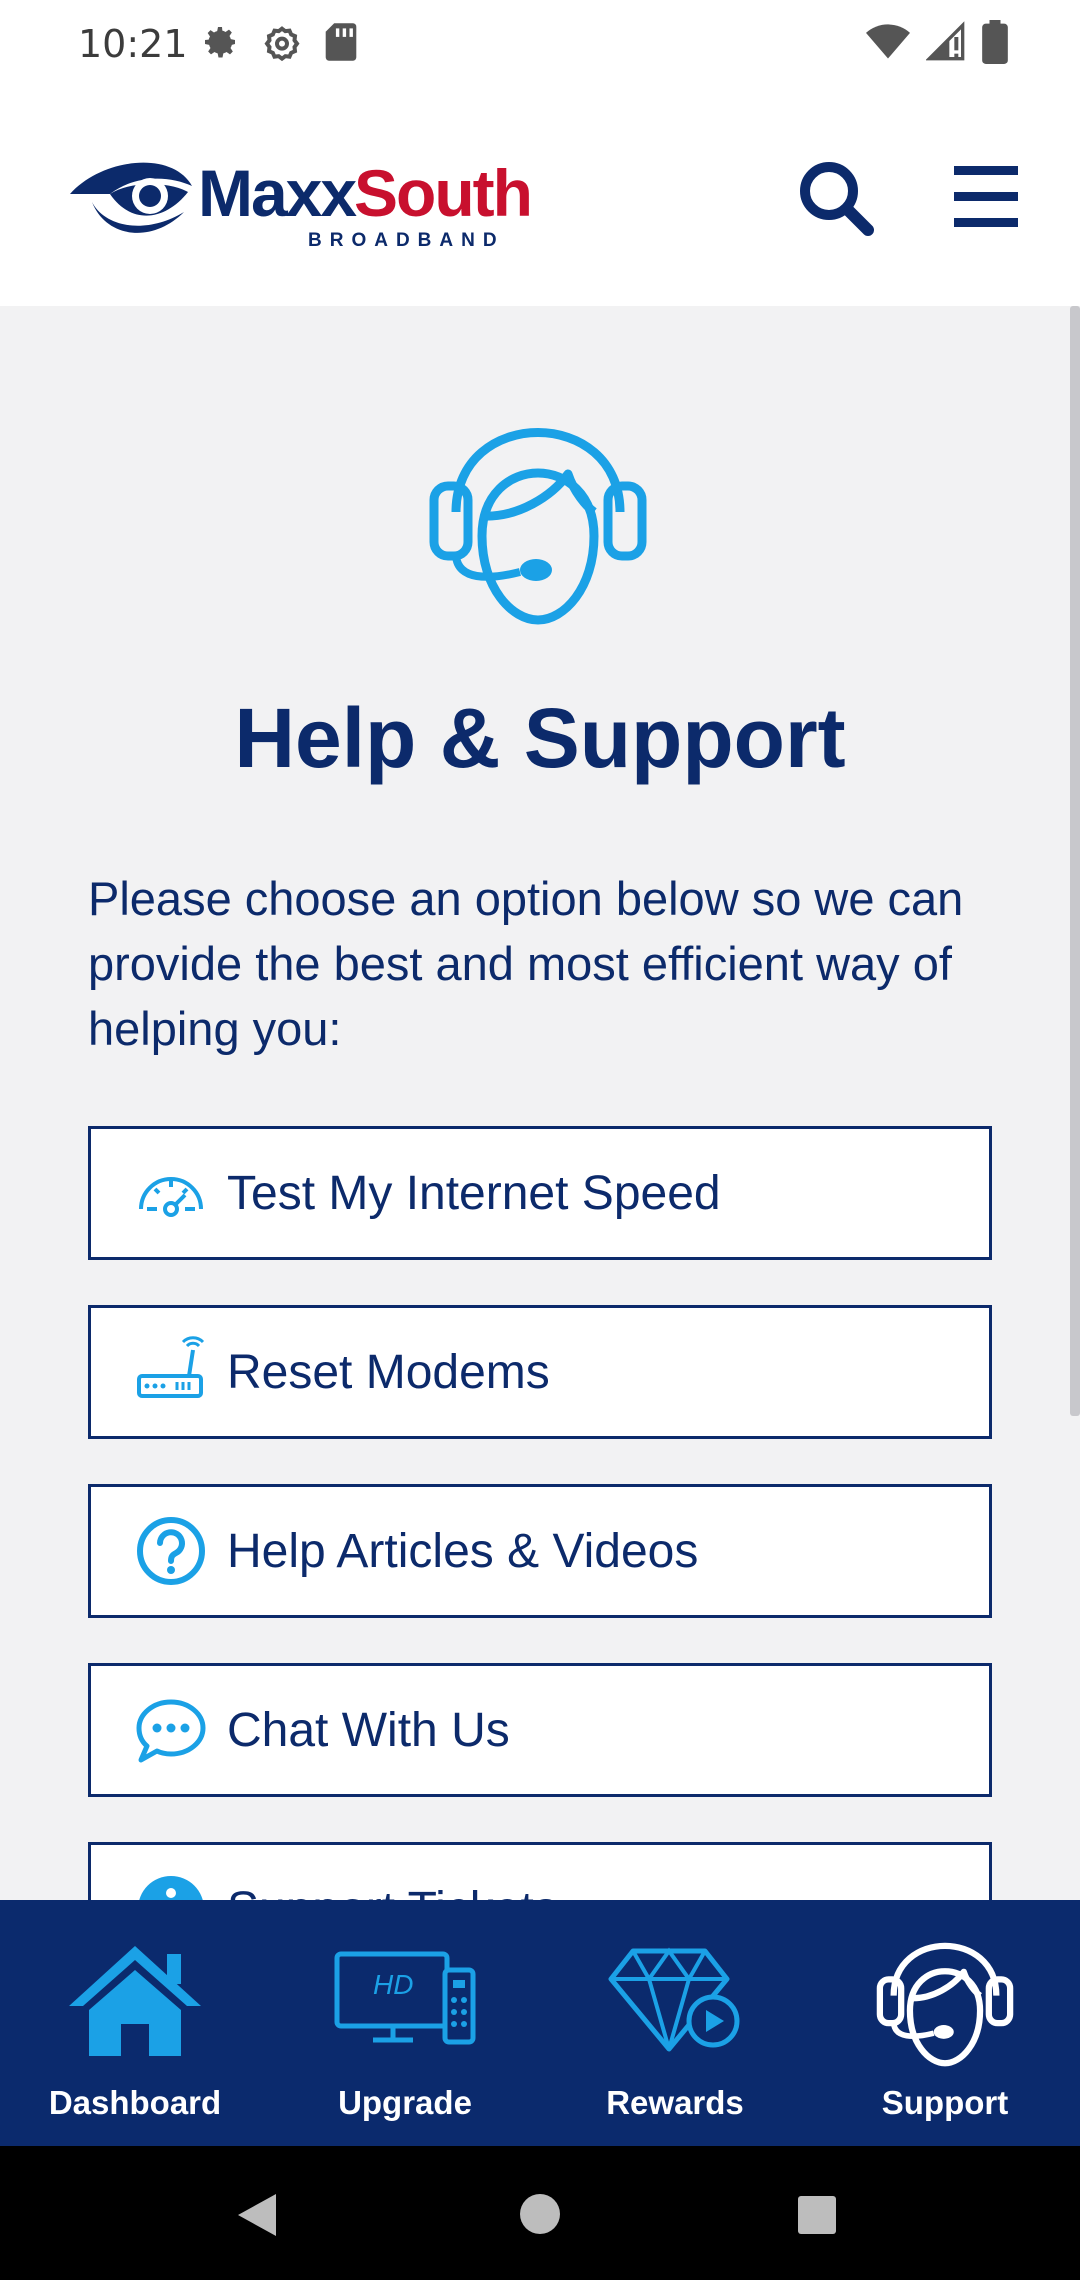 This screenshot has width=1080, height=2280. What do you see at coordinates (171, 1551) in the screenshot?
I see `question-circle-icon` at bounding box center [171, 1551].